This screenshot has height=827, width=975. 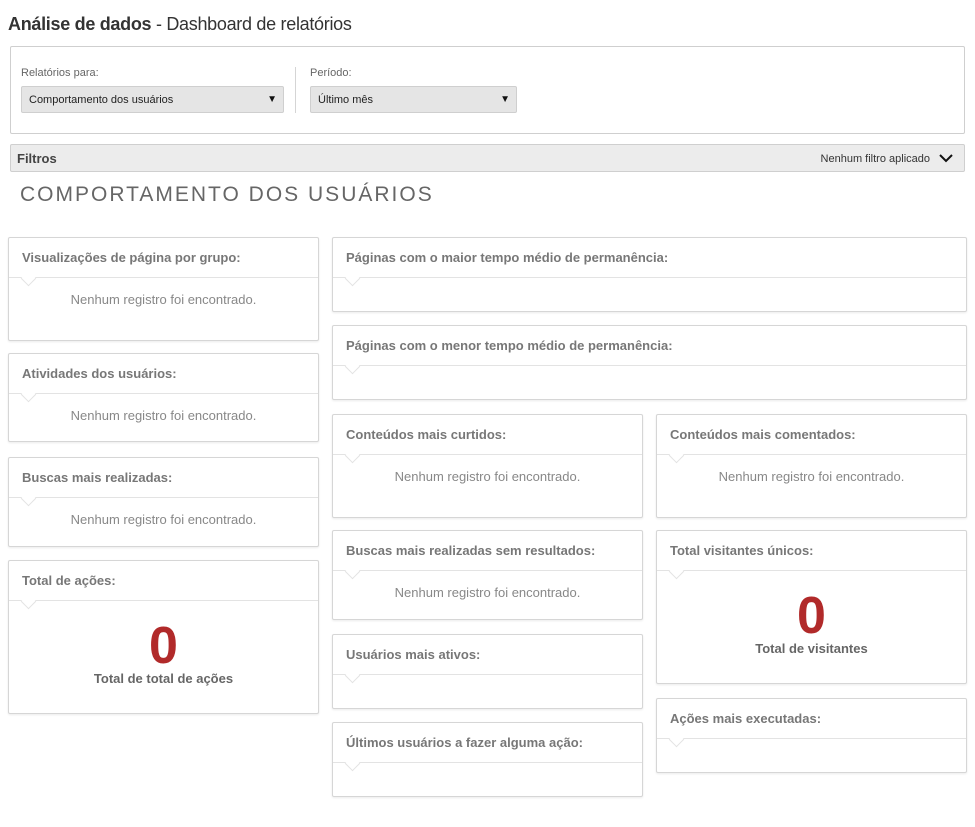 I want to click on panel-title: Buscas mais realizadas:, so click(x=163, y=478).